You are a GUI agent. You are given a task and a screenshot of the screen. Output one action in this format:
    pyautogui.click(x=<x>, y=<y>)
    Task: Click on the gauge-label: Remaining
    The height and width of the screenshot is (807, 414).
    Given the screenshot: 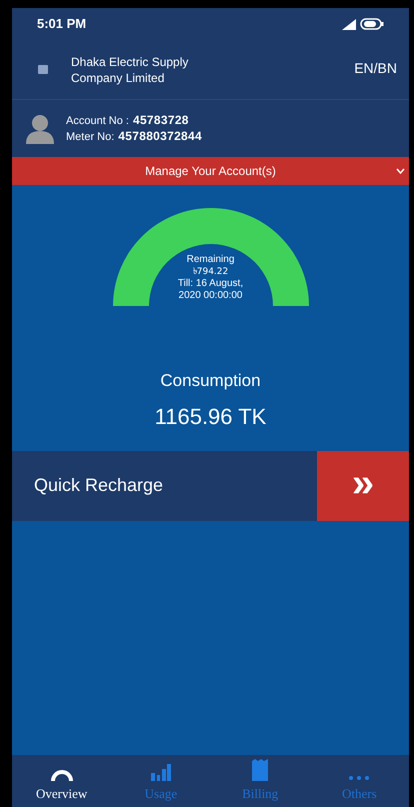 What is the action you would take?
    pyautogui.click(x=210, y=260)
    